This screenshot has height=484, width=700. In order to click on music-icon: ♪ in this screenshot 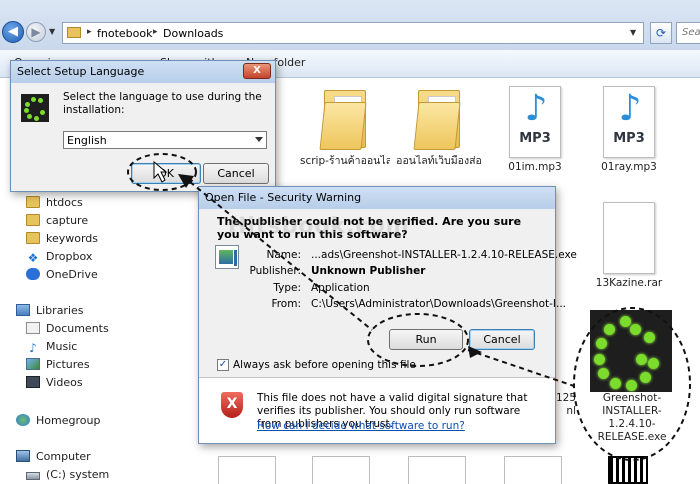, I will do `click(33, 348)`.